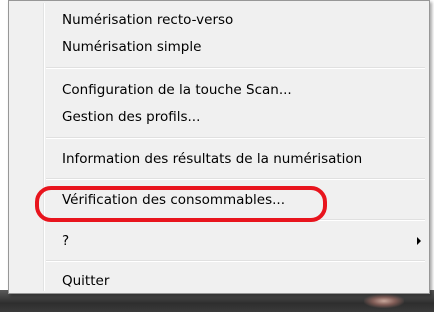 The height and width of the screenshot is (312, 434). I want to click on taskbar-glow, so click(384, 301).